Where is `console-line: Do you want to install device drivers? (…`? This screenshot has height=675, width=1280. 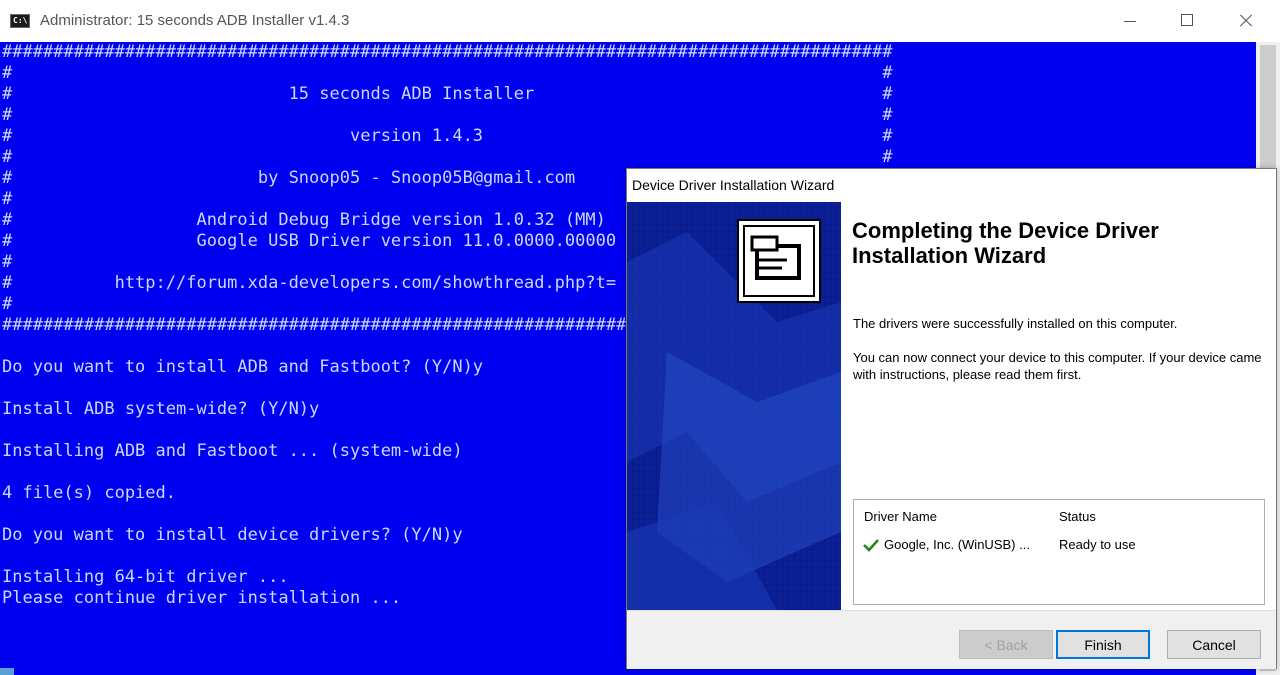 console-line: Do you want to install device drivers? (… is located at coordinates (232, 535).